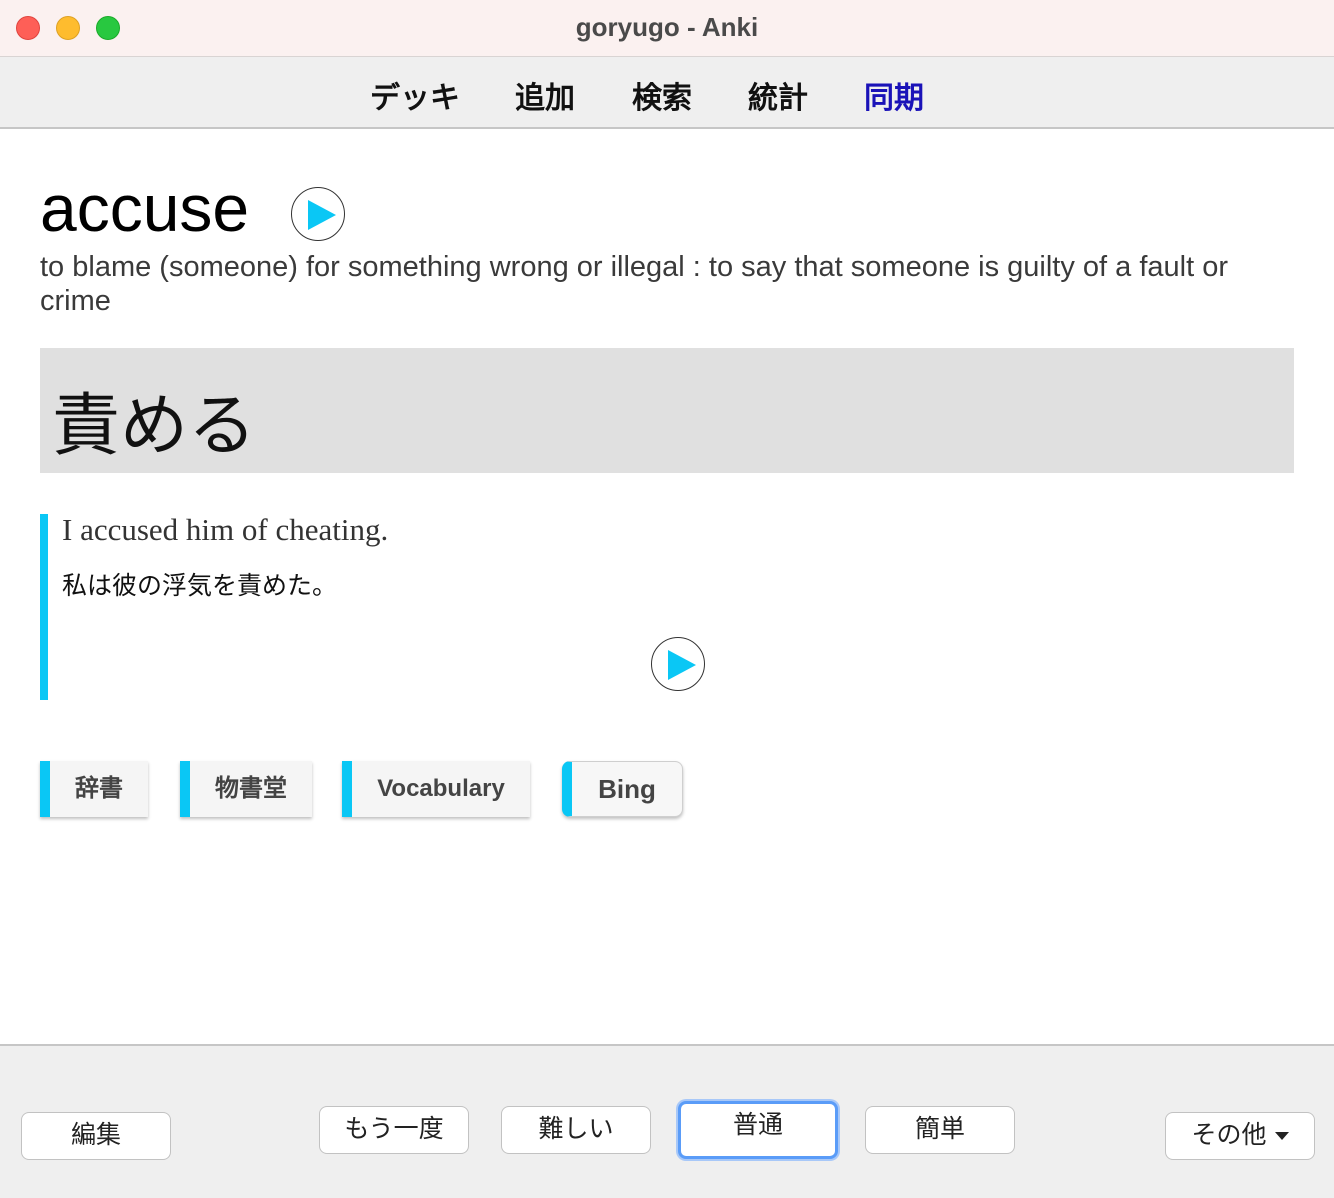 The width and height of the screenshot is (1334, 1198). What do you see at coordinates (436, 789) in the screenshot?
I see `link-vocabulary-button: Vocabulary` at bounding box center [436, 789].